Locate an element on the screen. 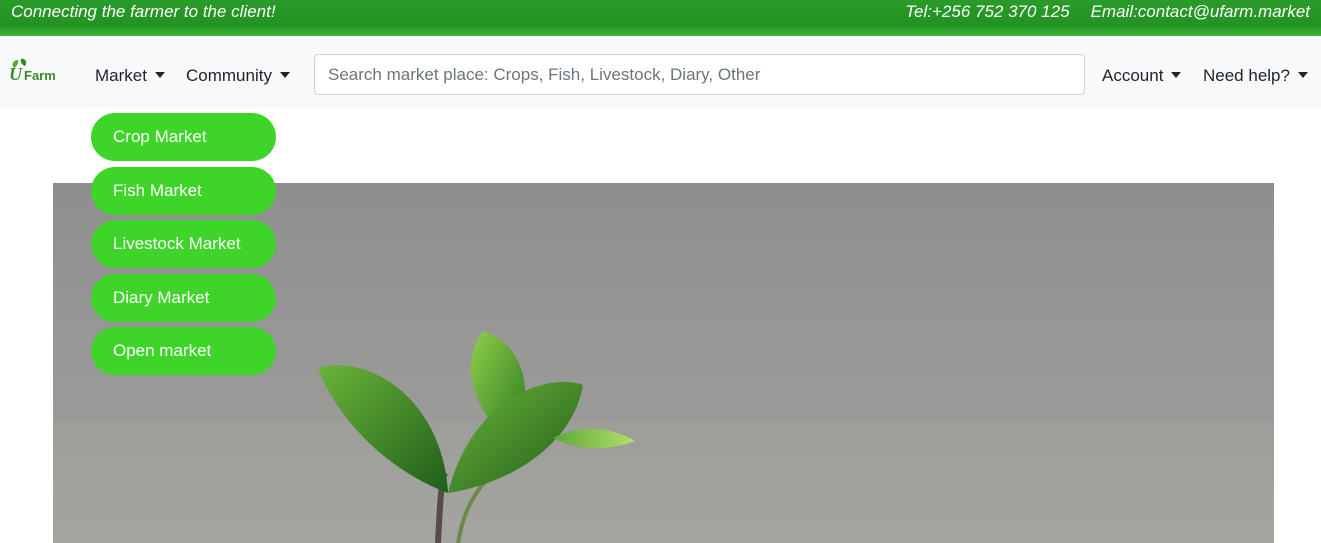  nav-account-dropdown: Account is located at coordinates (1142, 76).